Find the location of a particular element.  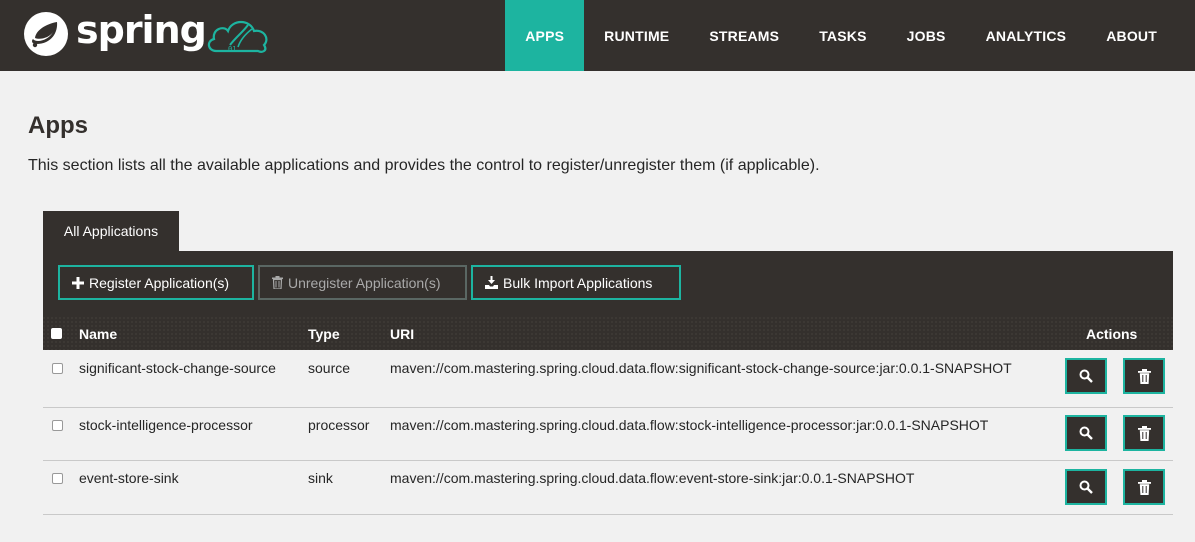

import-icon is located at coordinates (491, 282).